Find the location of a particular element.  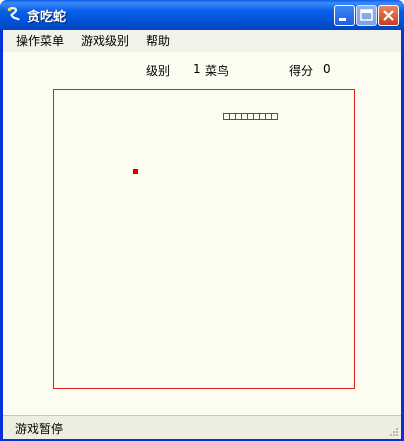

menu-bar: 操作菜单 游戏级别 帮助 is located at coordinates (202, 41).